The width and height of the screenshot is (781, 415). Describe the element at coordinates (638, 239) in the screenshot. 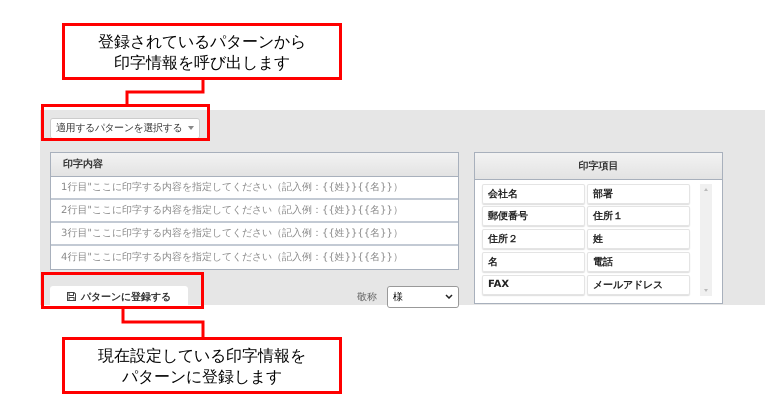

I see `print-item: 姓` at that location.